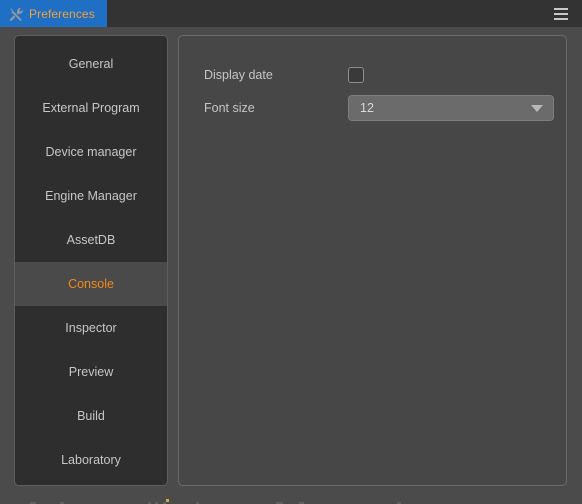  I want to click on sidebar-item-preview: Preview, so click(91, 372).